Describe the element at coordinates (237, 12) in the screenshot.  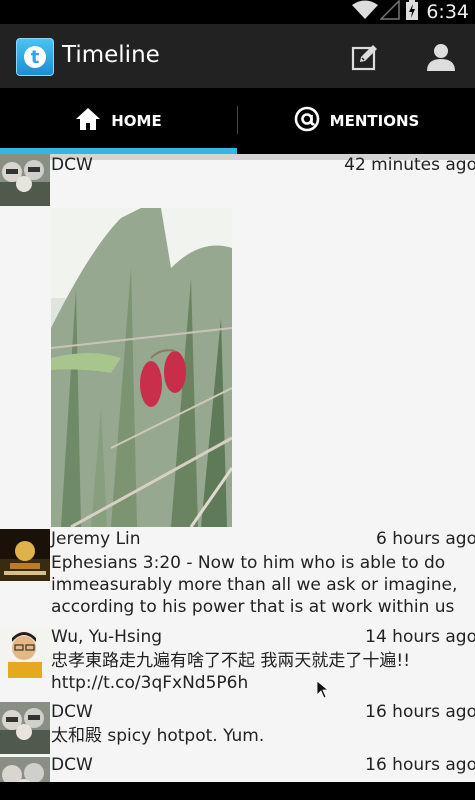
I see `status-bar: 6:34` at that location.